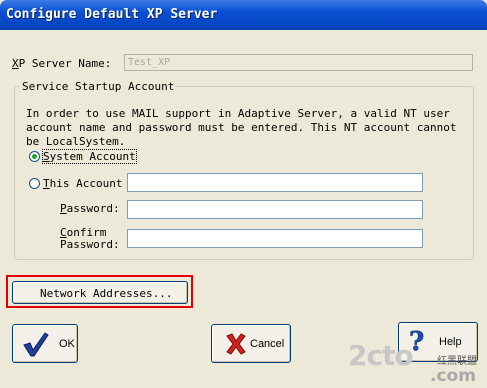 Image resolution: width=487 pixels, height=388 pixels. What do you see at coordinates (98, 86) in the screenshot?
I see `service-startup-group-label: Service Startup Account` at bounding box center [98, 86].